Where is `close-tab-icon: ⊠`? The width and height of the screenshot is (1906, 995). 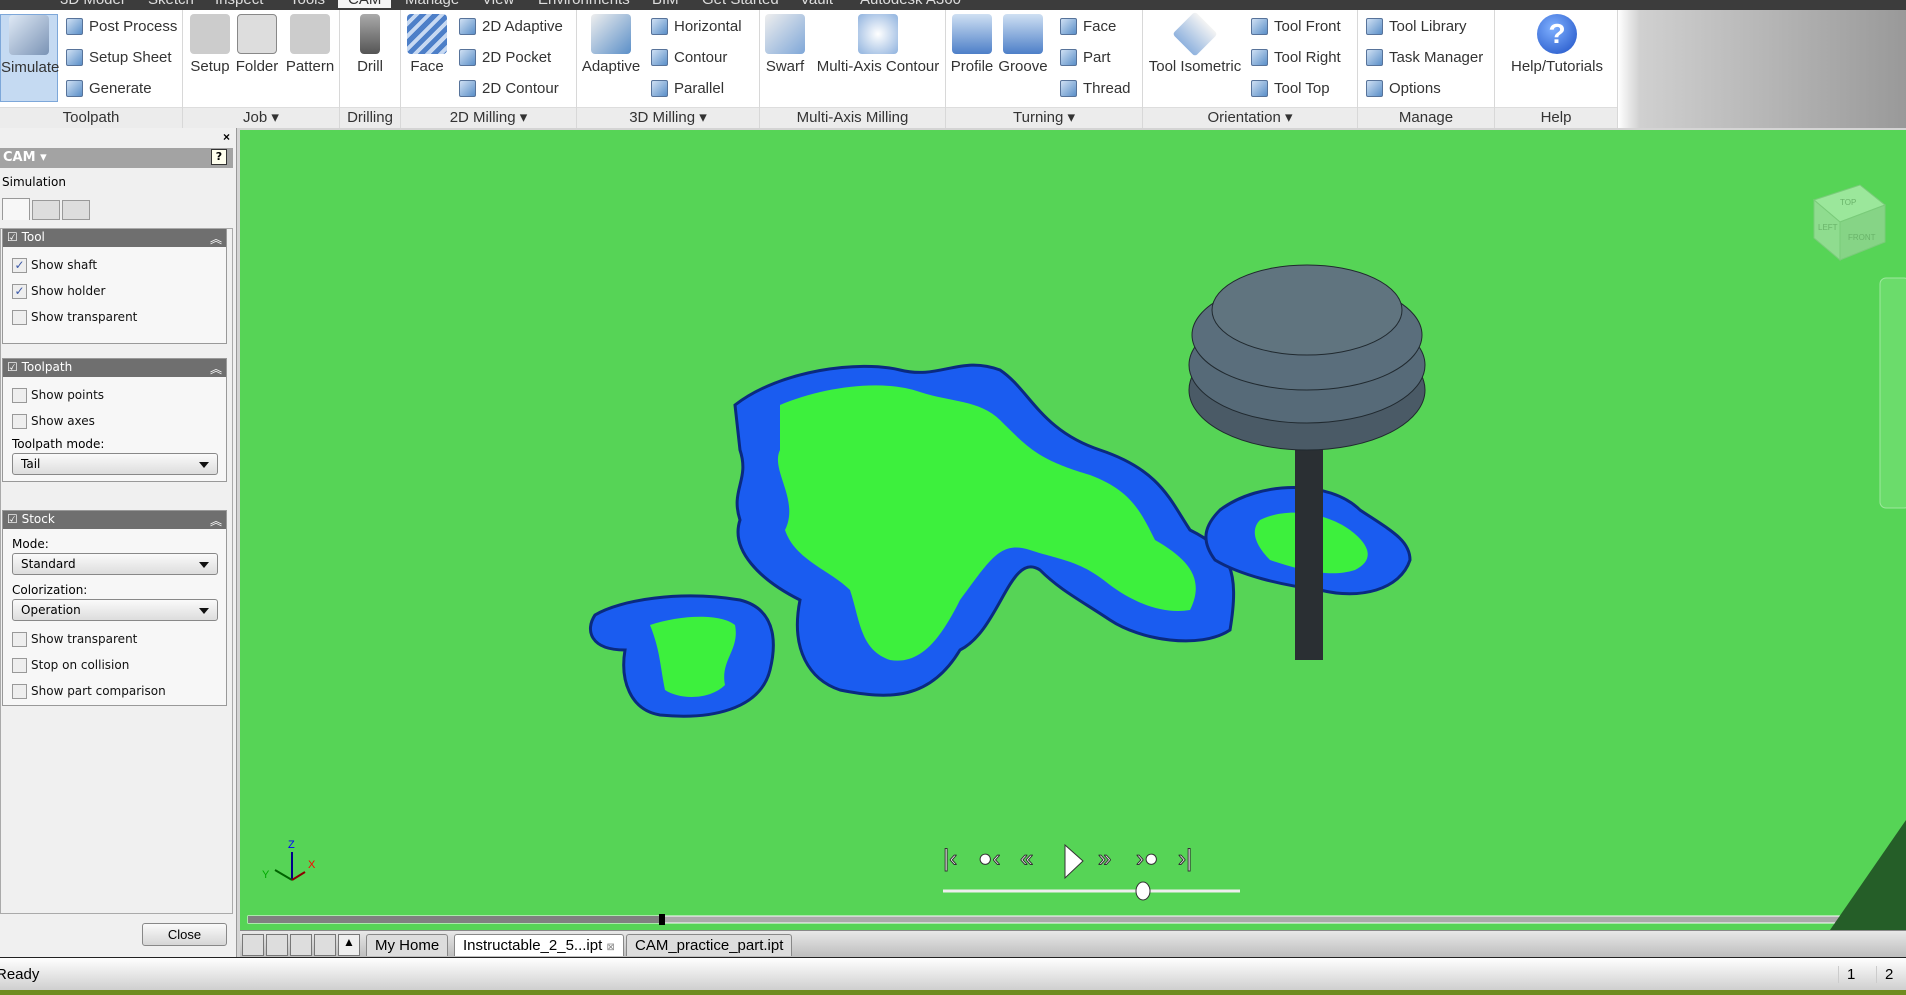 close-tab-icon: ⊠ is located at coordinates (610, 947).